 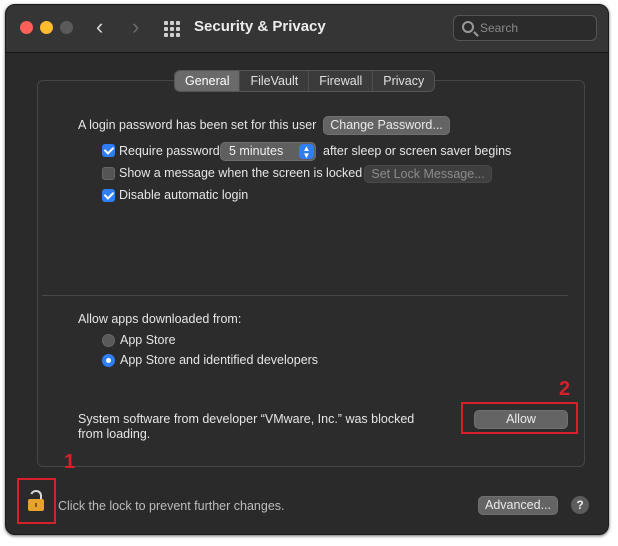 I want to click on zoom-window-button, so click(x=66, y=27).